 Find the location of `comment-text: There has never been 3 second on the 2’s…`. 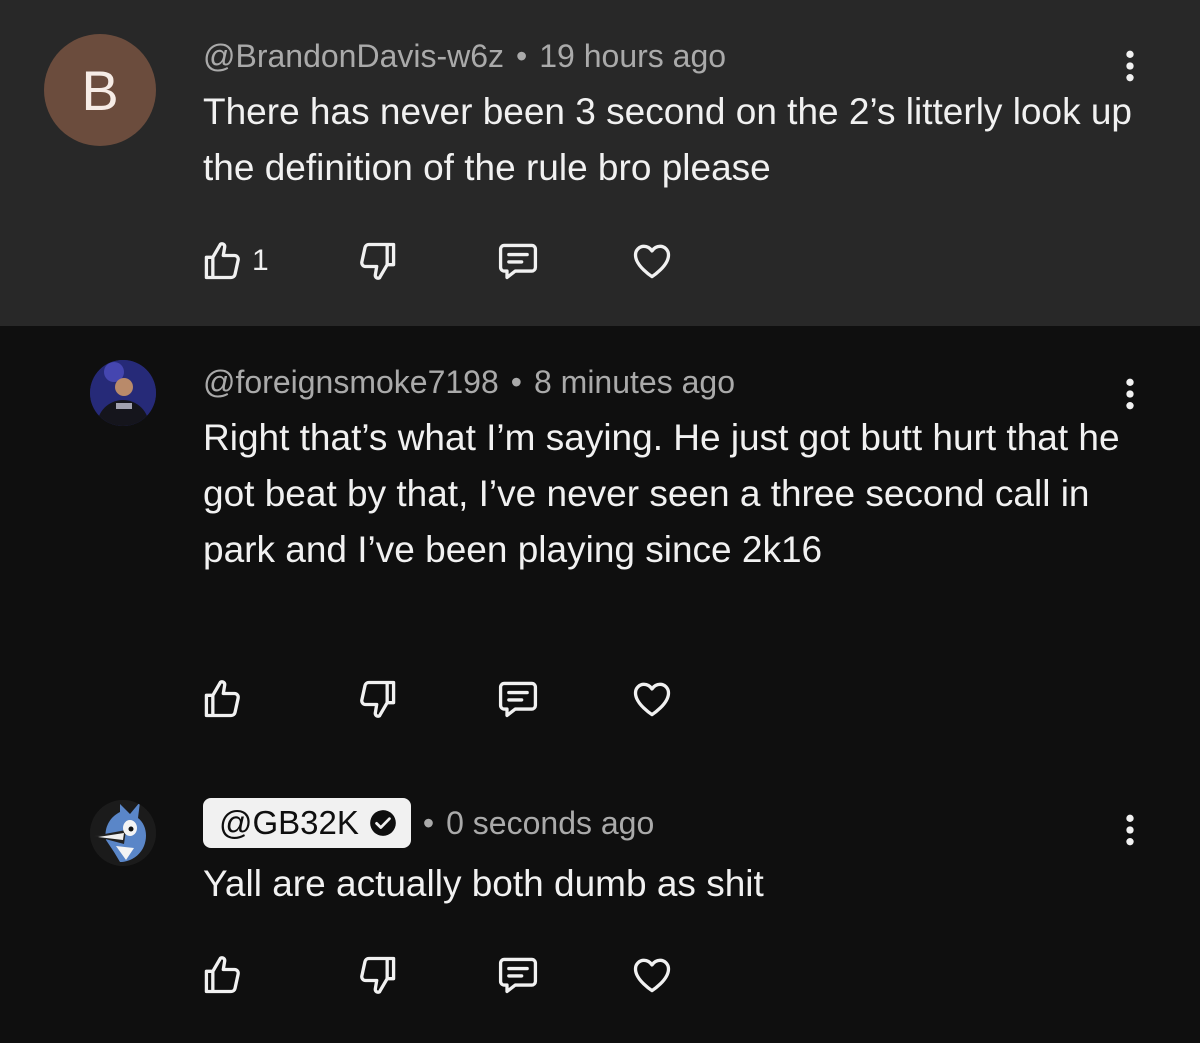

comment-text: There has never been 3 second on the 2’s… is located at coordinates (668, 139).